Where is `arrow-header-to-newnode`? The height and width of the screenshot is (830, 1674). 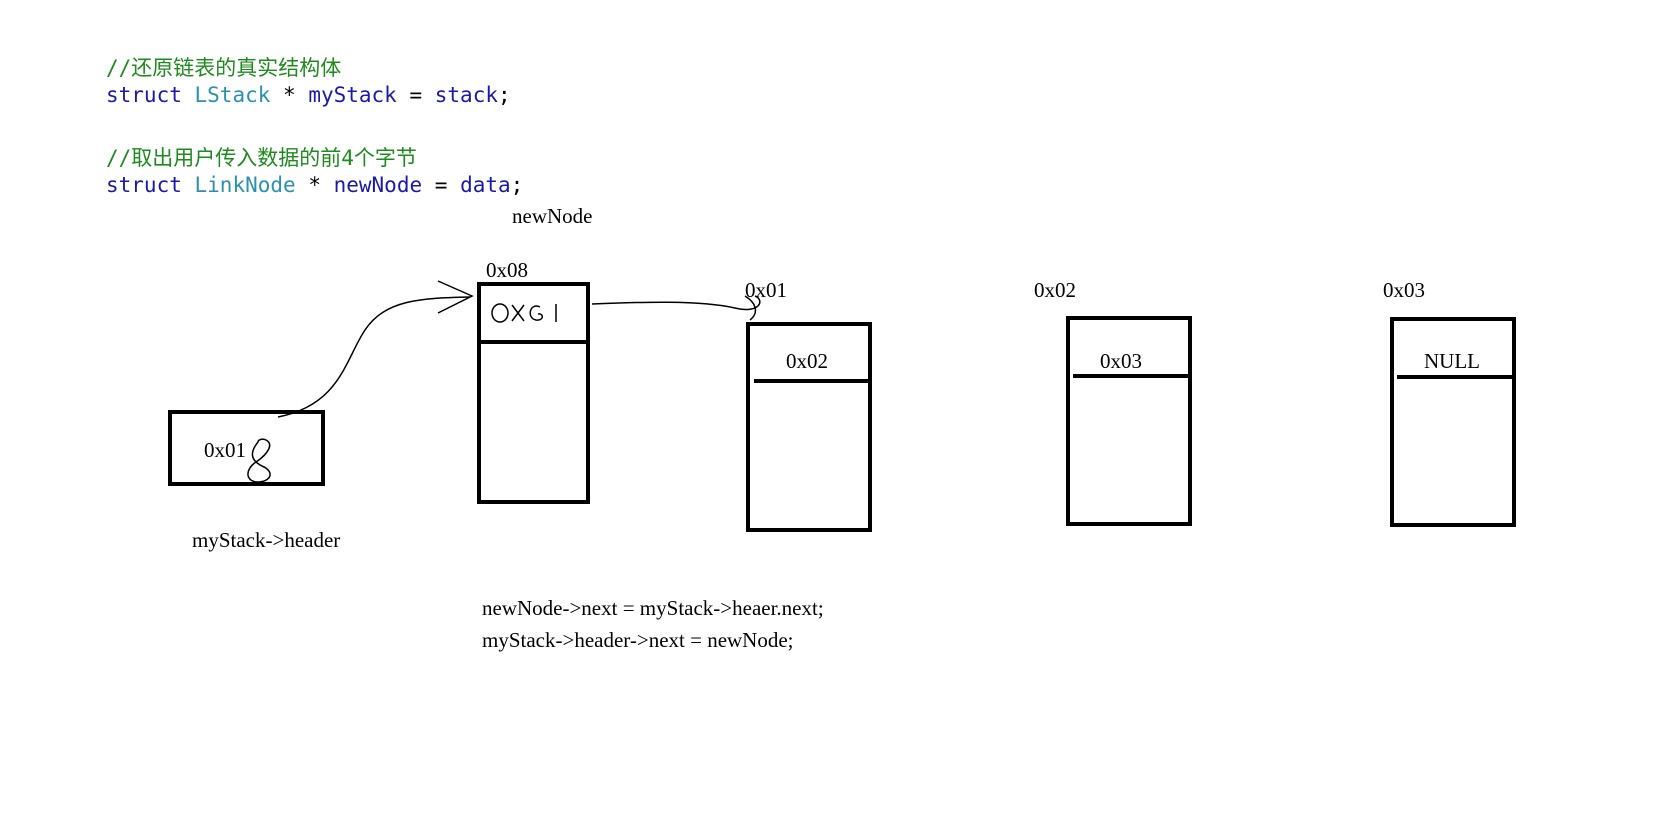
arrow-header-to-newnode is located at coordinates (374, 357).